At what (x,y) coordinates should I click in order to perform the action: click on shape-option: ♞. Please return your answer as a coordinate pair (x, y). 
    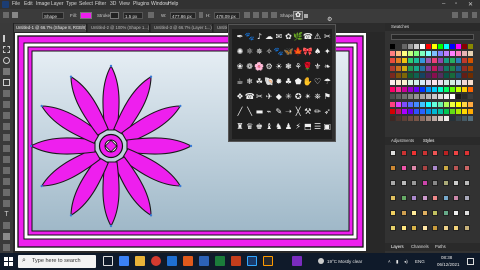
    Looking at the image, I should click on (279, 127).